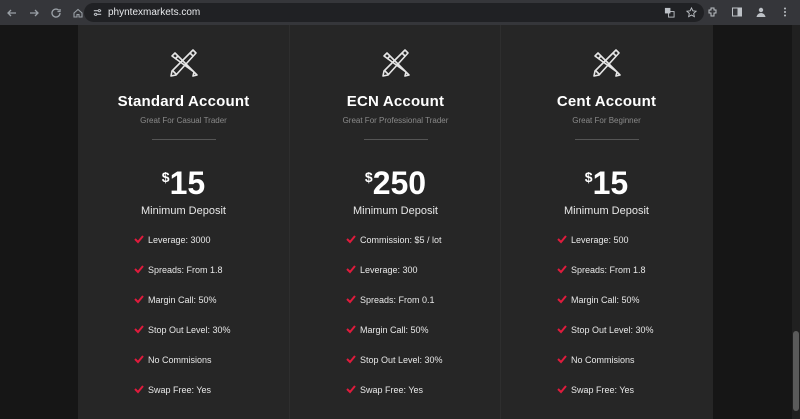 This screenshot has height=419, width=800. I want to click on menu-kebab-icon, so click(785, 12).